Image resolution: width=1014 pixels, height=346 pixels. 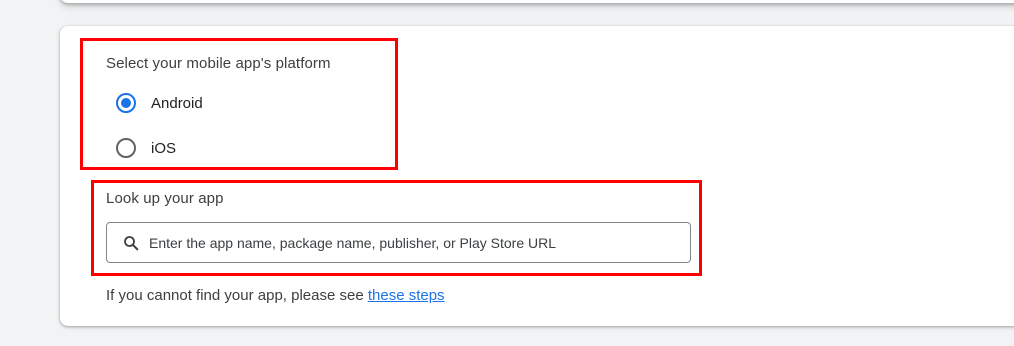 I want to click on radio-option-android: Android, so click(x=159, y=103).